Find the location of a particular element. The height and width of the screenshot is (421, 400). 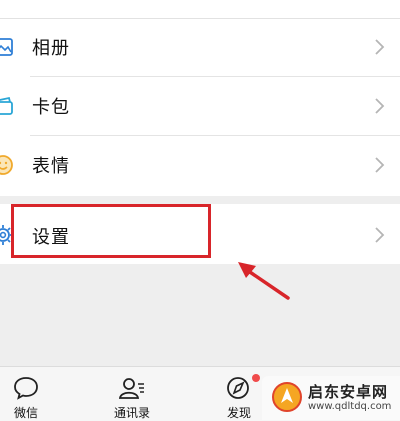

menu-item-label: 卡包 is located at coordinates (51, 107).